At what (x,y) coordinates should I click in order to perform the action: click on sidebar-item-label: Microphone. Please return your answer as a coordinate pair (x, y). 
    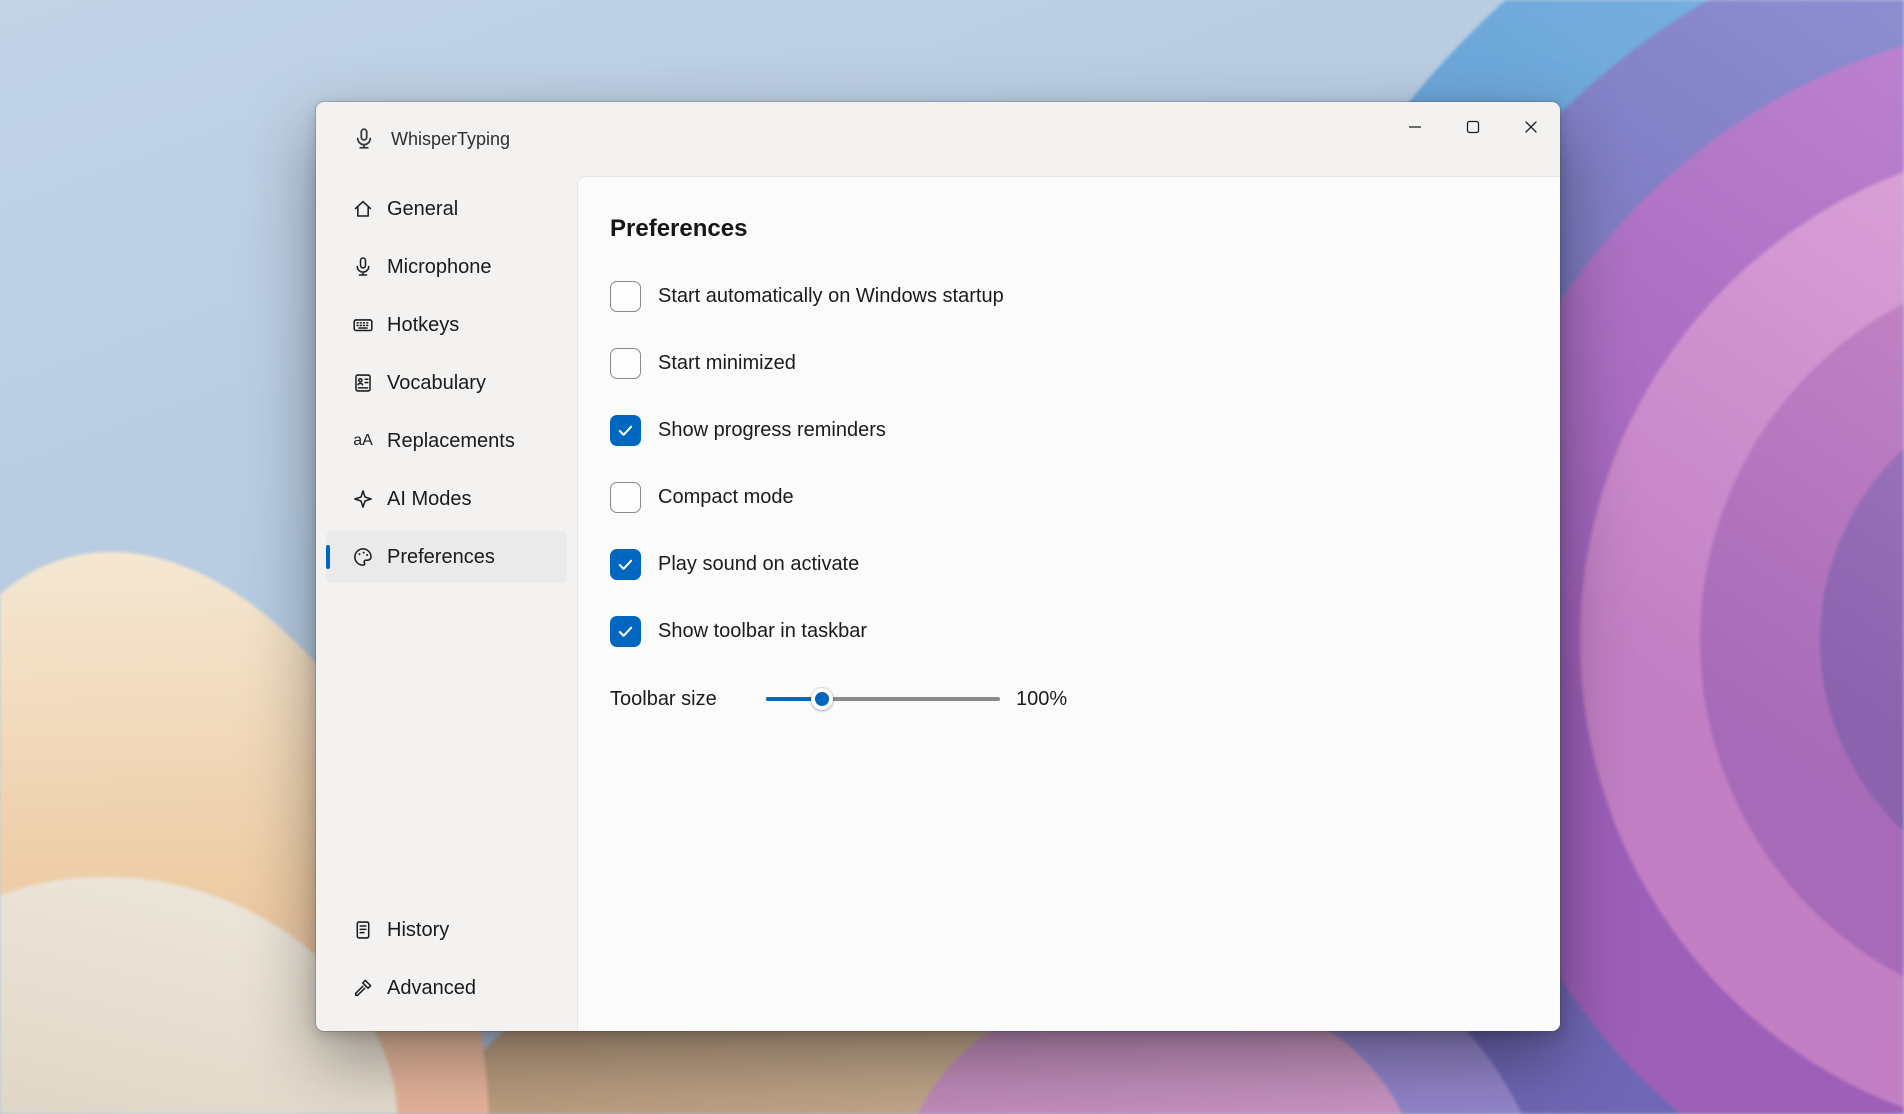
    Looking at the image, I should click on (439, 266).